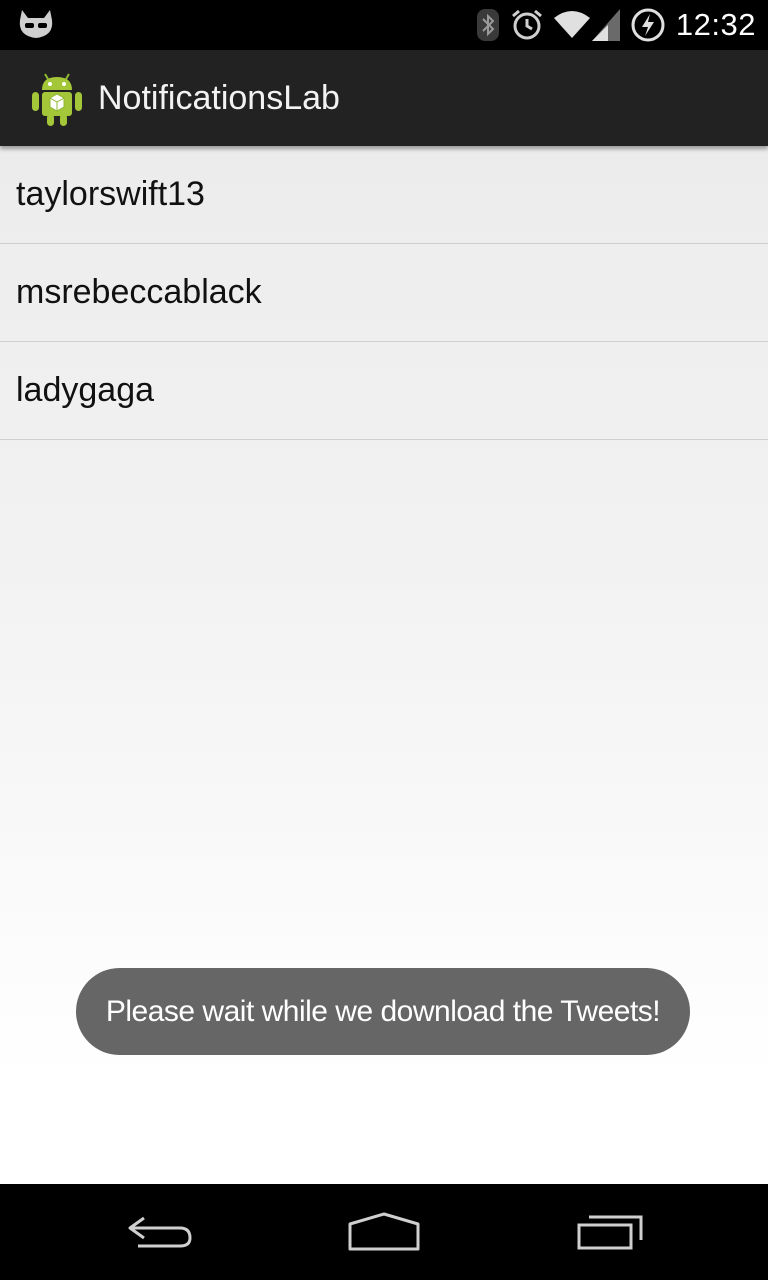 This screenshot has height=1280, width=768. I want to click on battery-charging-icon, so click(648, 25).